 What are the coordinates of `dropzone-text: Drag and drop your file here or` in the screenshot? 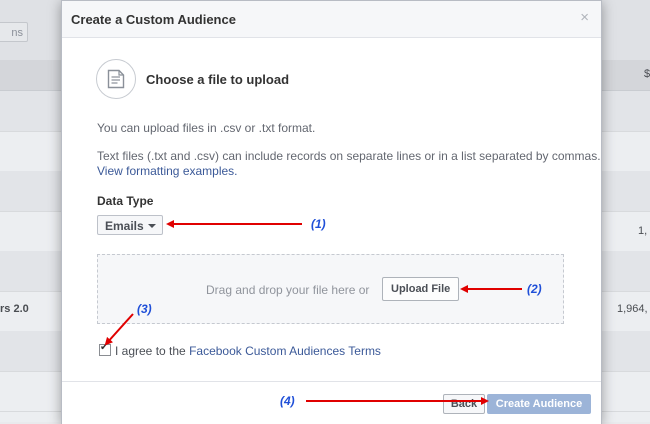 It's located at (288, 290).